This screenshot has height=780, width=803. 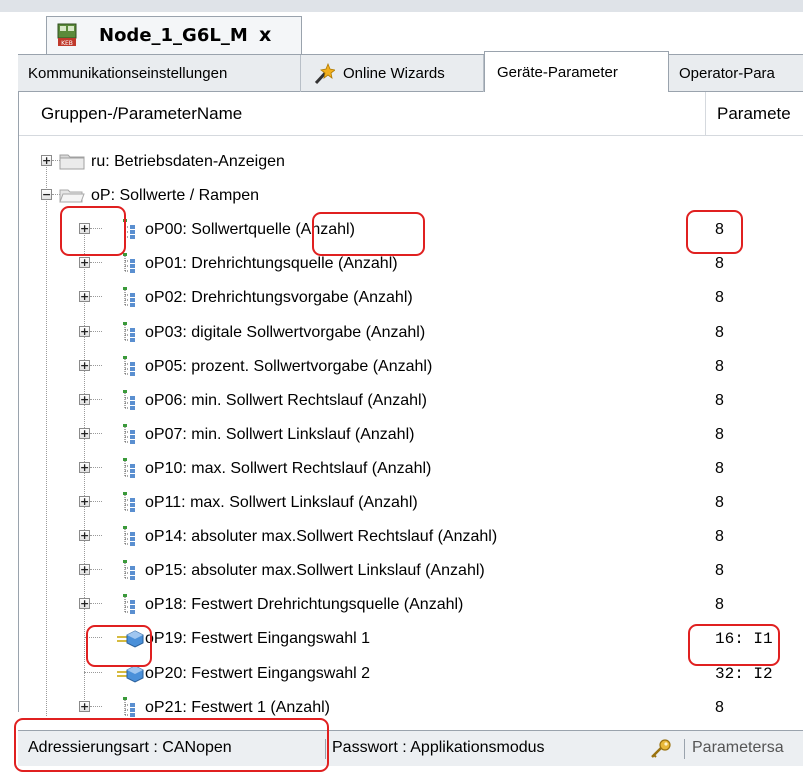 I want to click on status-addressing: Adressierungsart : CANopen, so click(x=130, y=747).